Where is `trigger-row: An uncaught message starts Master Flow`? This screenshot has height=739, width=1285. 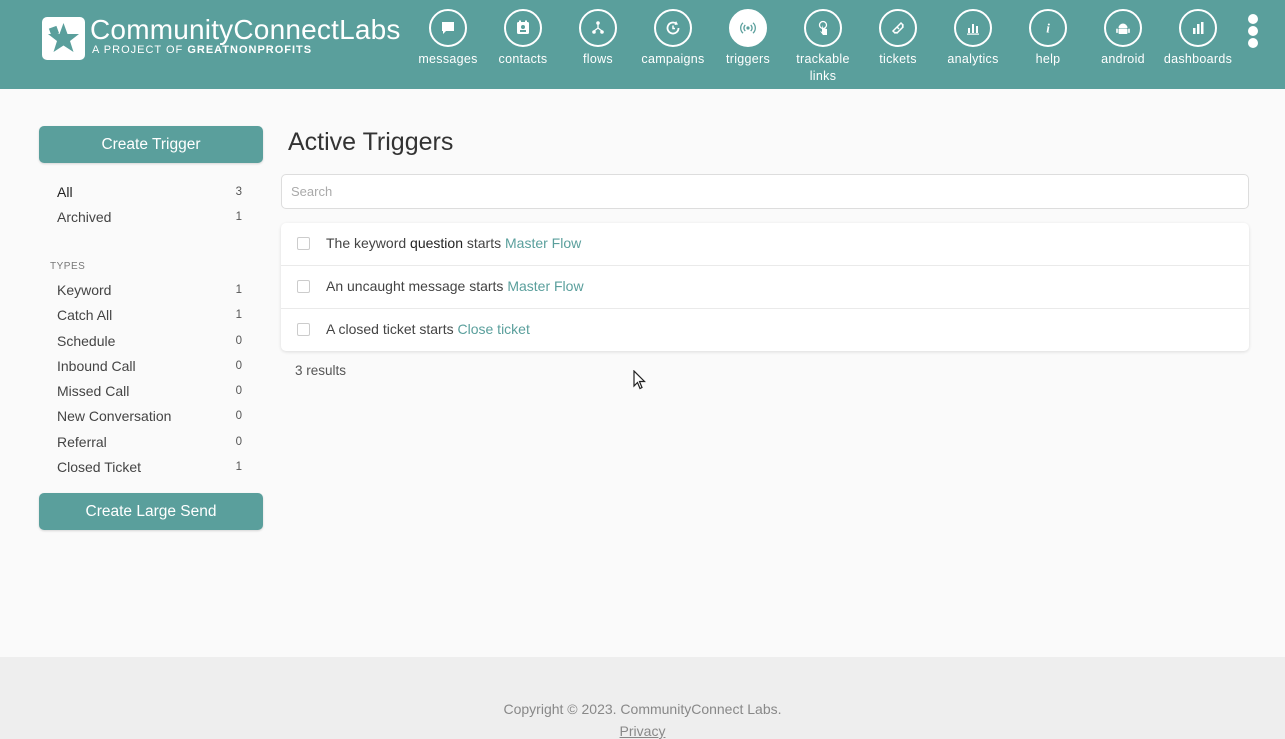 trigger-row: An uncaught message starts Master Flow is located at coordinates (765, 287).